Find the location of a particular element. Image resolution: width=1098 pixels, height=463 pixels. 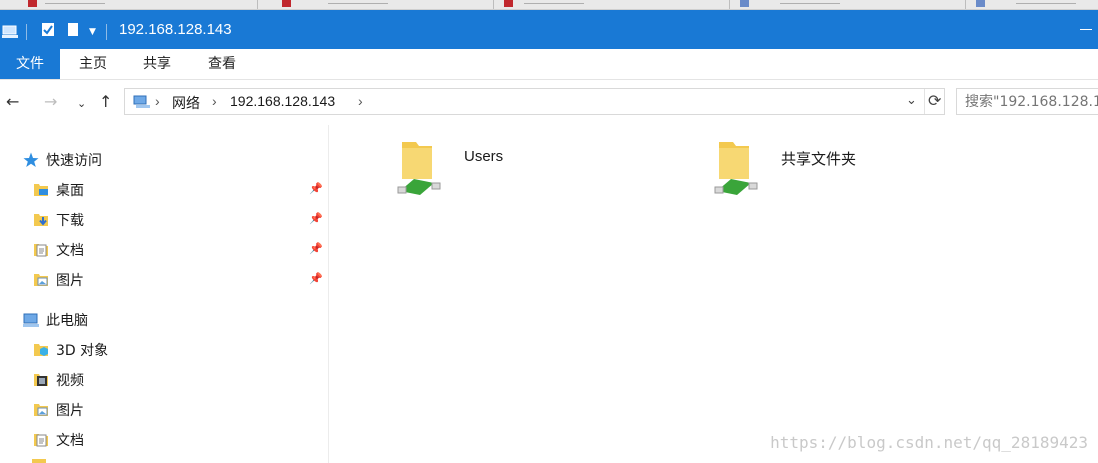

ribbon: 文件 主页 共享 查看 is located at coordinates (549, 64).